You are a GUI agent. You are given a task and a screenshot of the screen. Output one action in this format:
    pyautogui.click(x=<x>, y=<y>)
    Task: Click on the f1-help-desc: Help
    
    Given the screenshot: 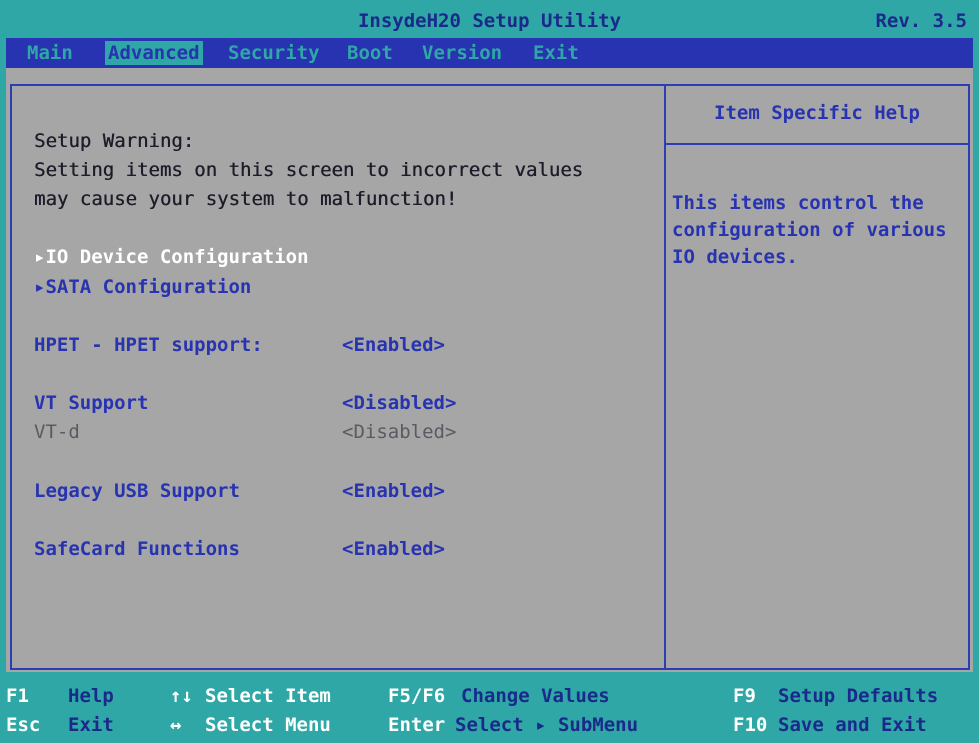 What is the action you would take?
    pyautogui.click(x=91, y=696)
    